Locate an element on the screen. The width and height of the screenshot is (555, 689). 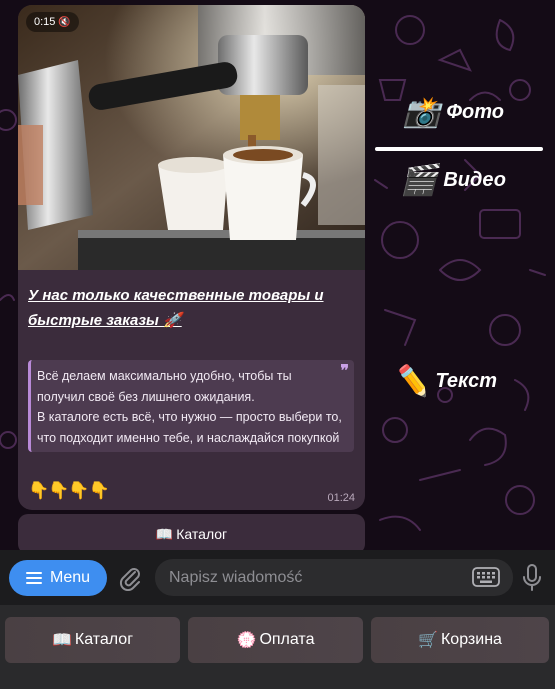
keyboard-cart-label: Корзина is located at coordinates (471, 639).